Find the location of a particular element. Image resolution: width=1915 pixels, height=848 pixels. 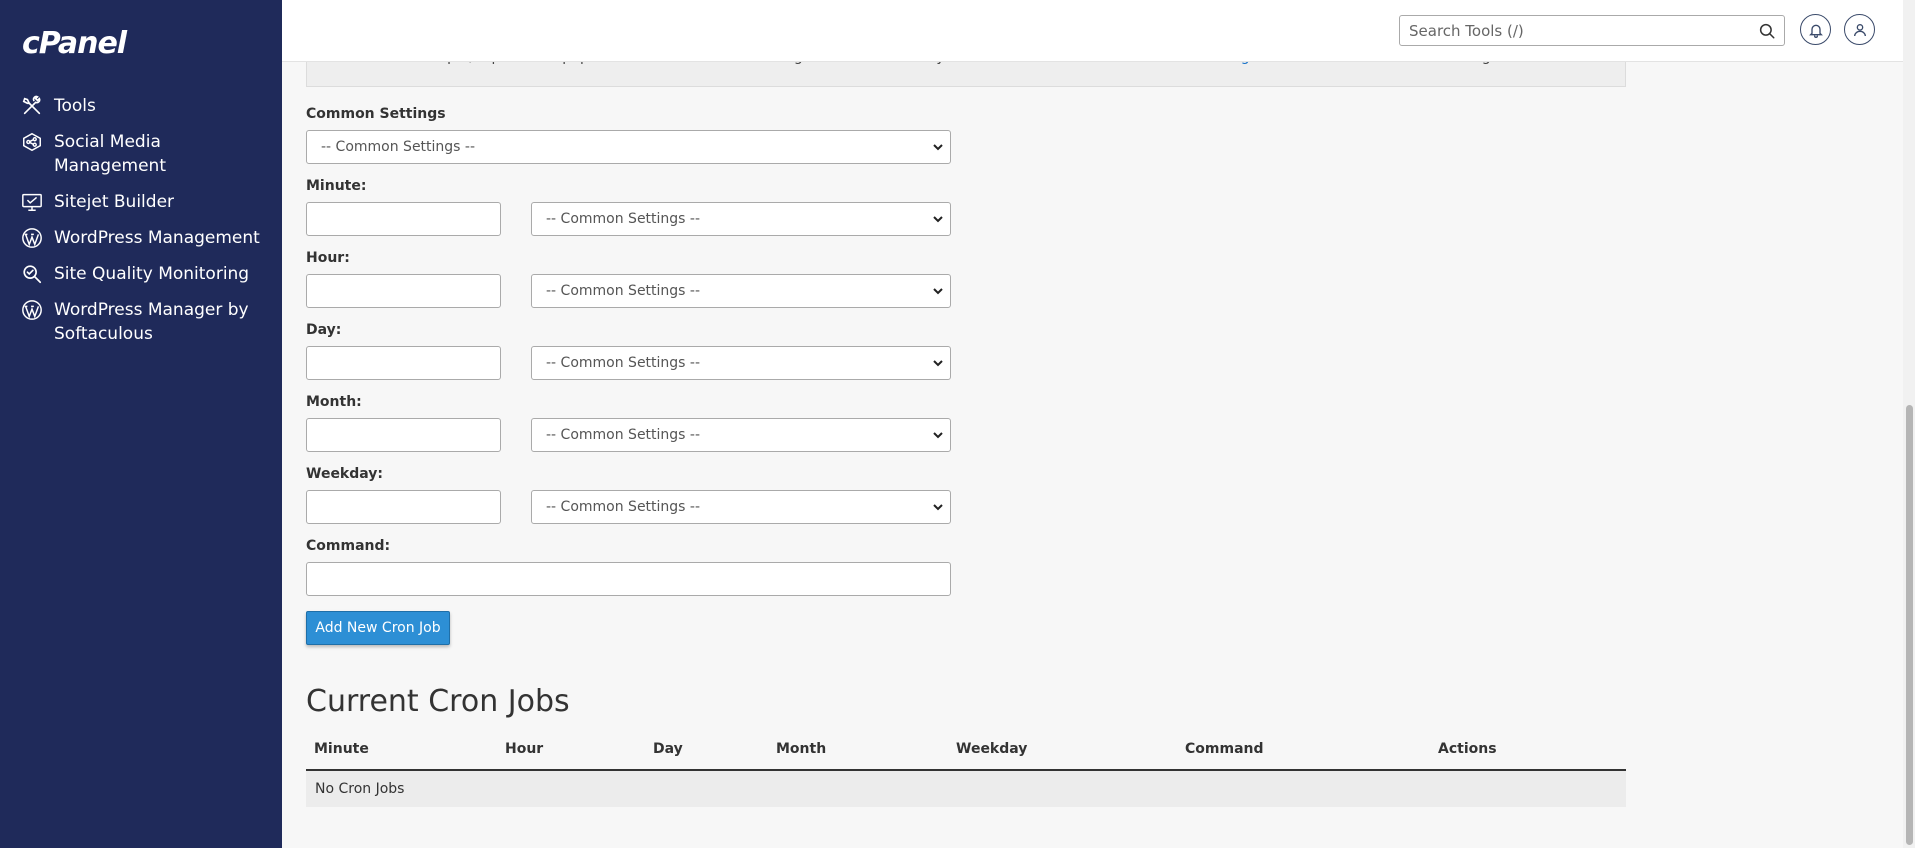

minute-select: -- Common Settings -- is located at coordinates (741, 219).